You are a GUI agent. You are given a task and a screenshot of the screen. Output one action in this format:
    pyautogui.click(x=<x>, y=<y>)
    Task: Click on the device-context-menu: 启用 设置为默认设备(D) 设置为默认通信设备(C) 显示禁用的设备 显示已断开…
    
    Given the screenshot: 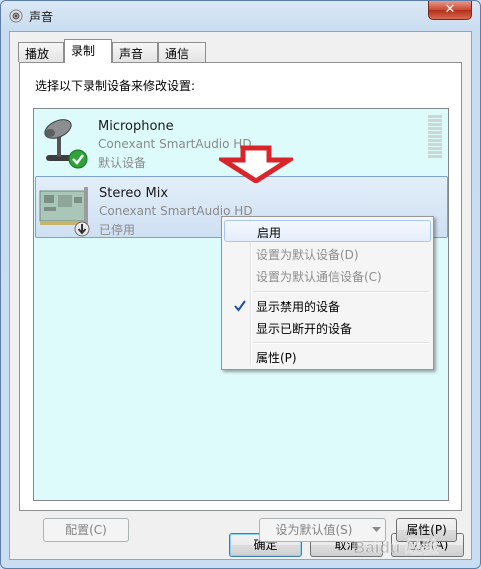 What is the action you would take?
    pyautogui.click(x=327, y=293)
    